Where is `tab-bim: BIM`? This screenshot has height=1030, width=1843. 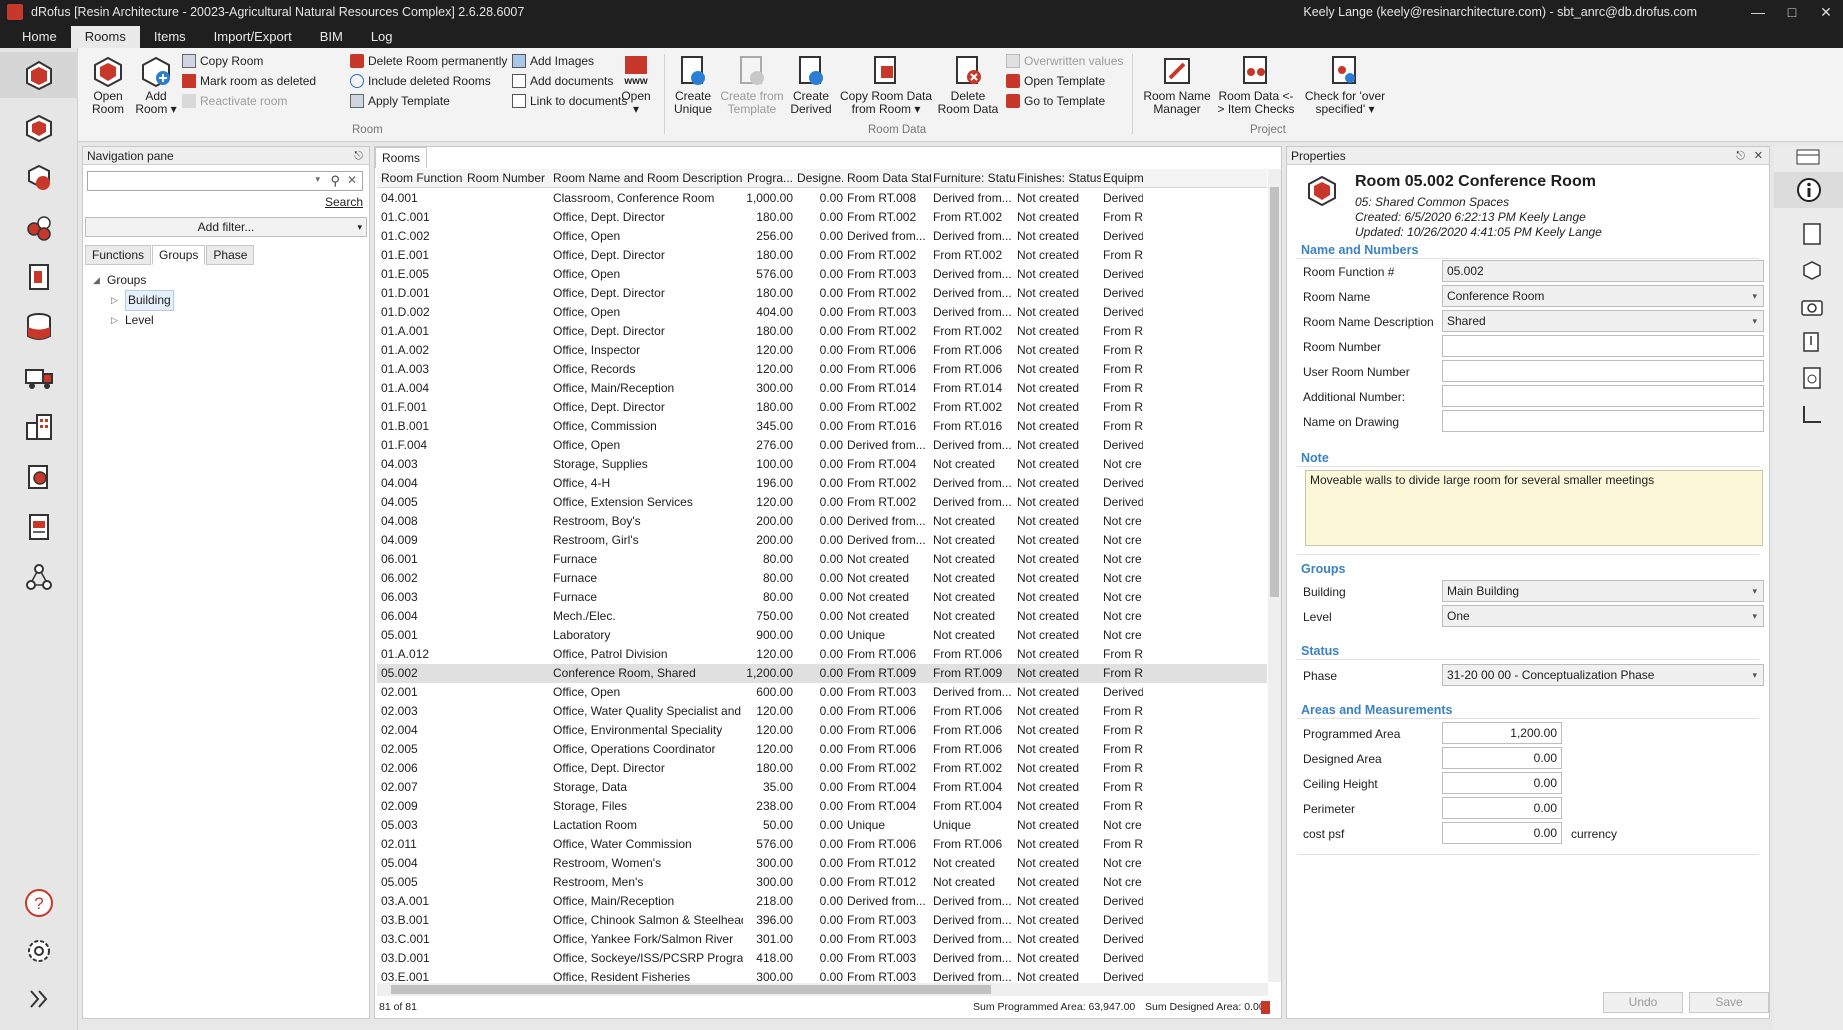 tab-bim: BIM is located at coordinates (331, 37).